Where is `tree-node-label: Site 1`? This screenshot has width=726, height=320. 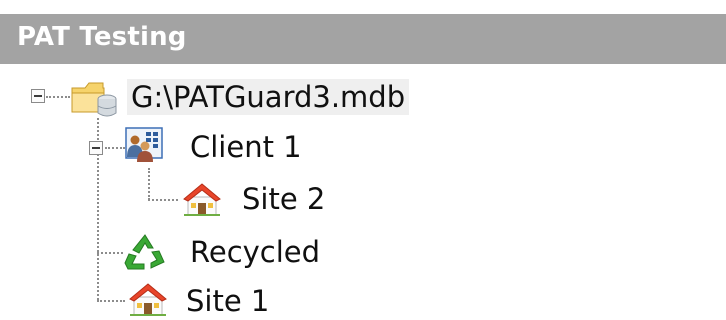 tree-node-label: Site 1 is located at coordinates (227, 301).